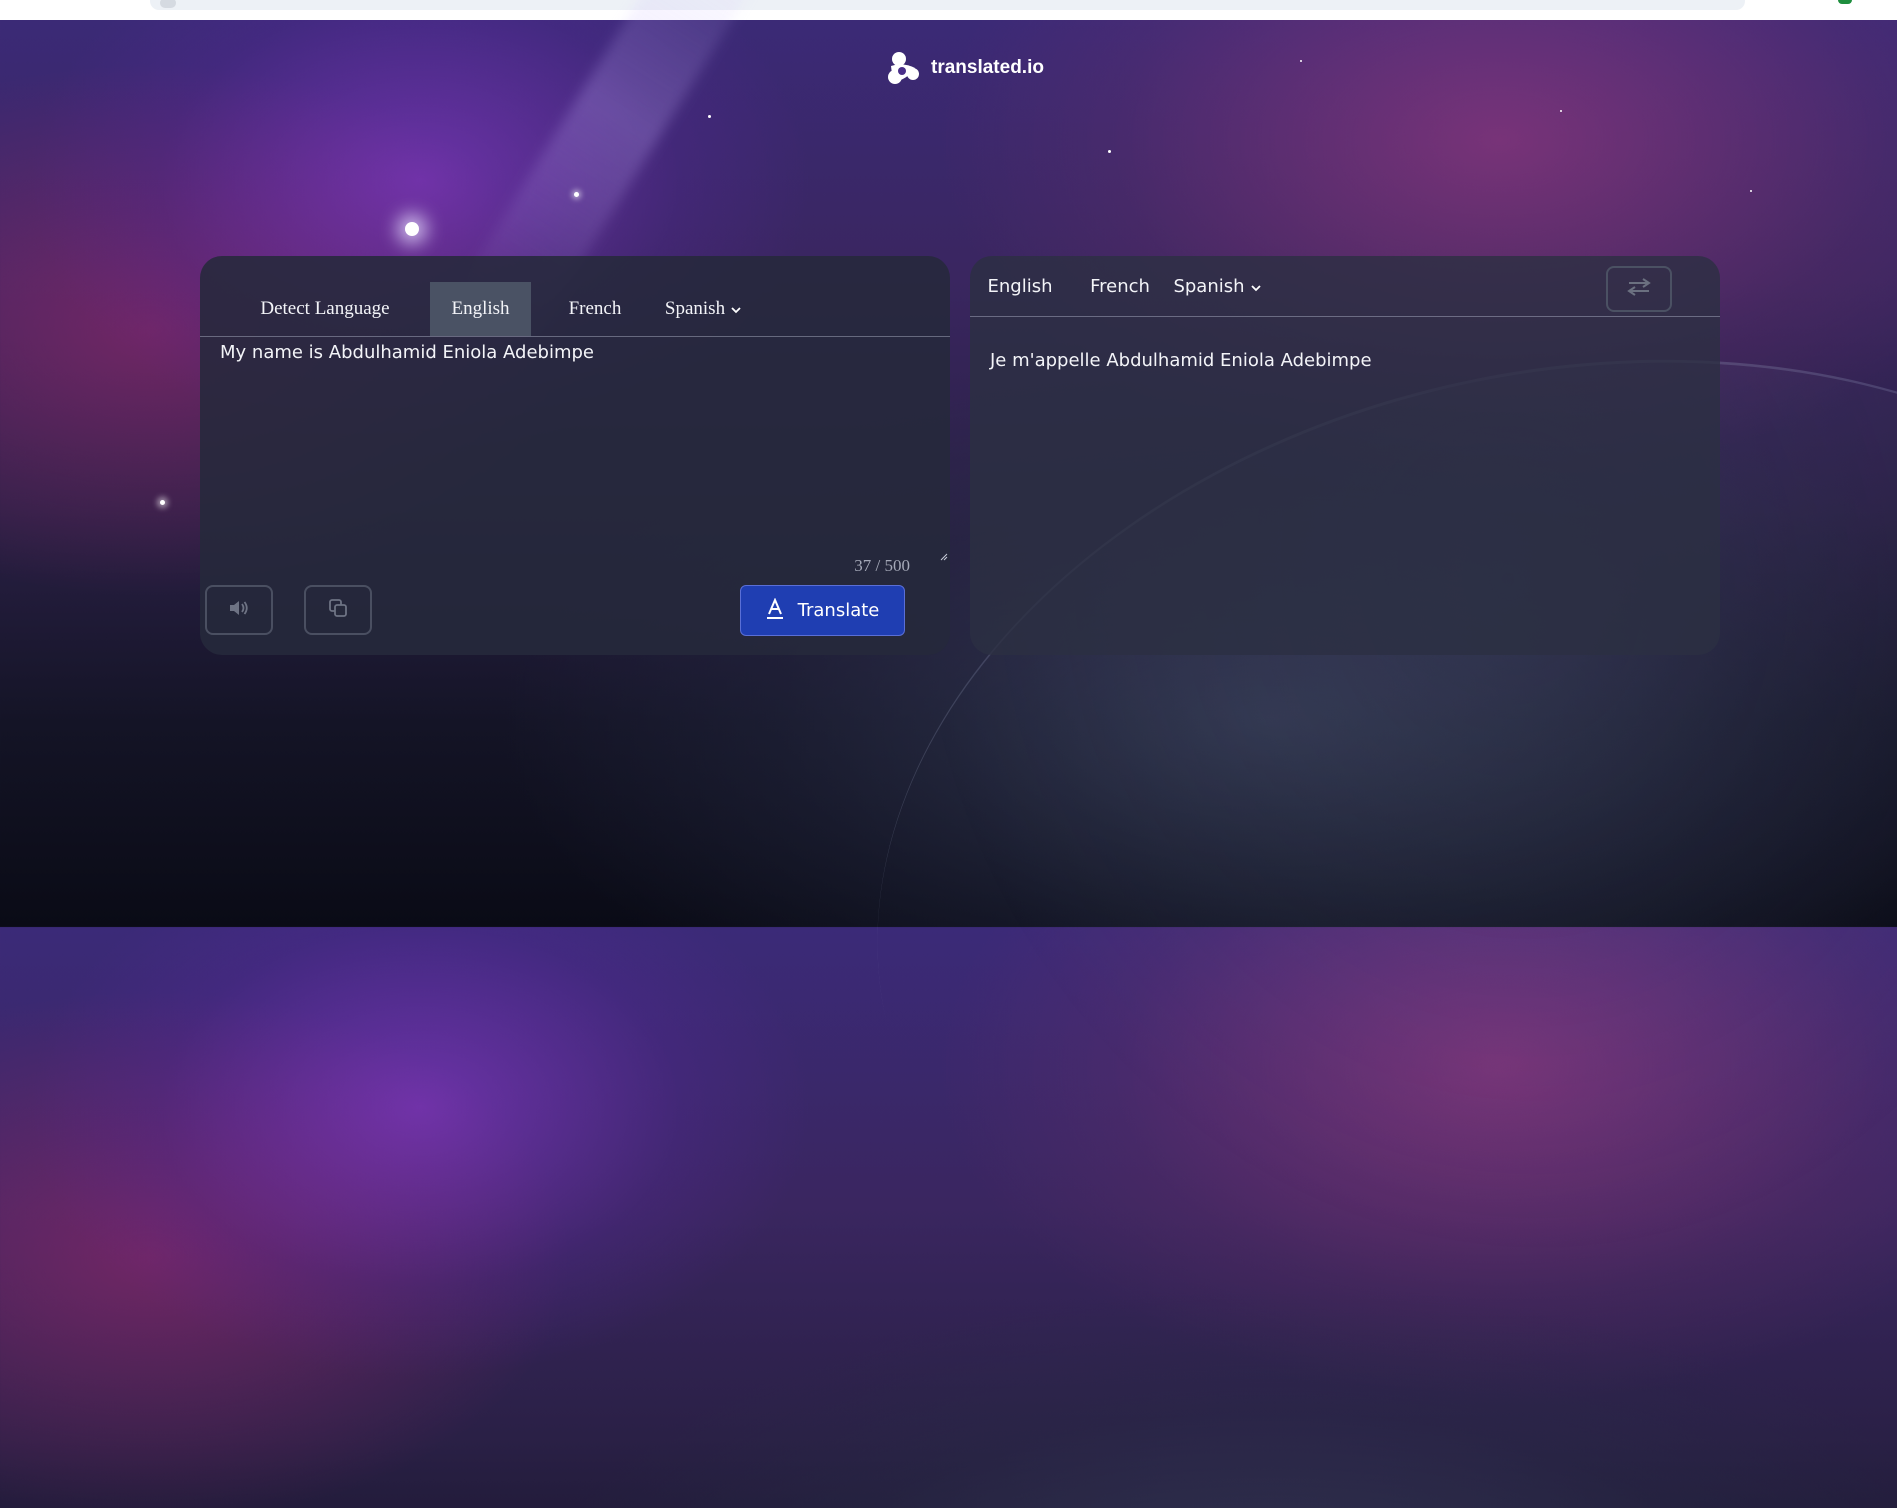 Image resolution: width=1897 pixels, height=1508 pixels. I want to click on swap-icon, so click(1639, 289).